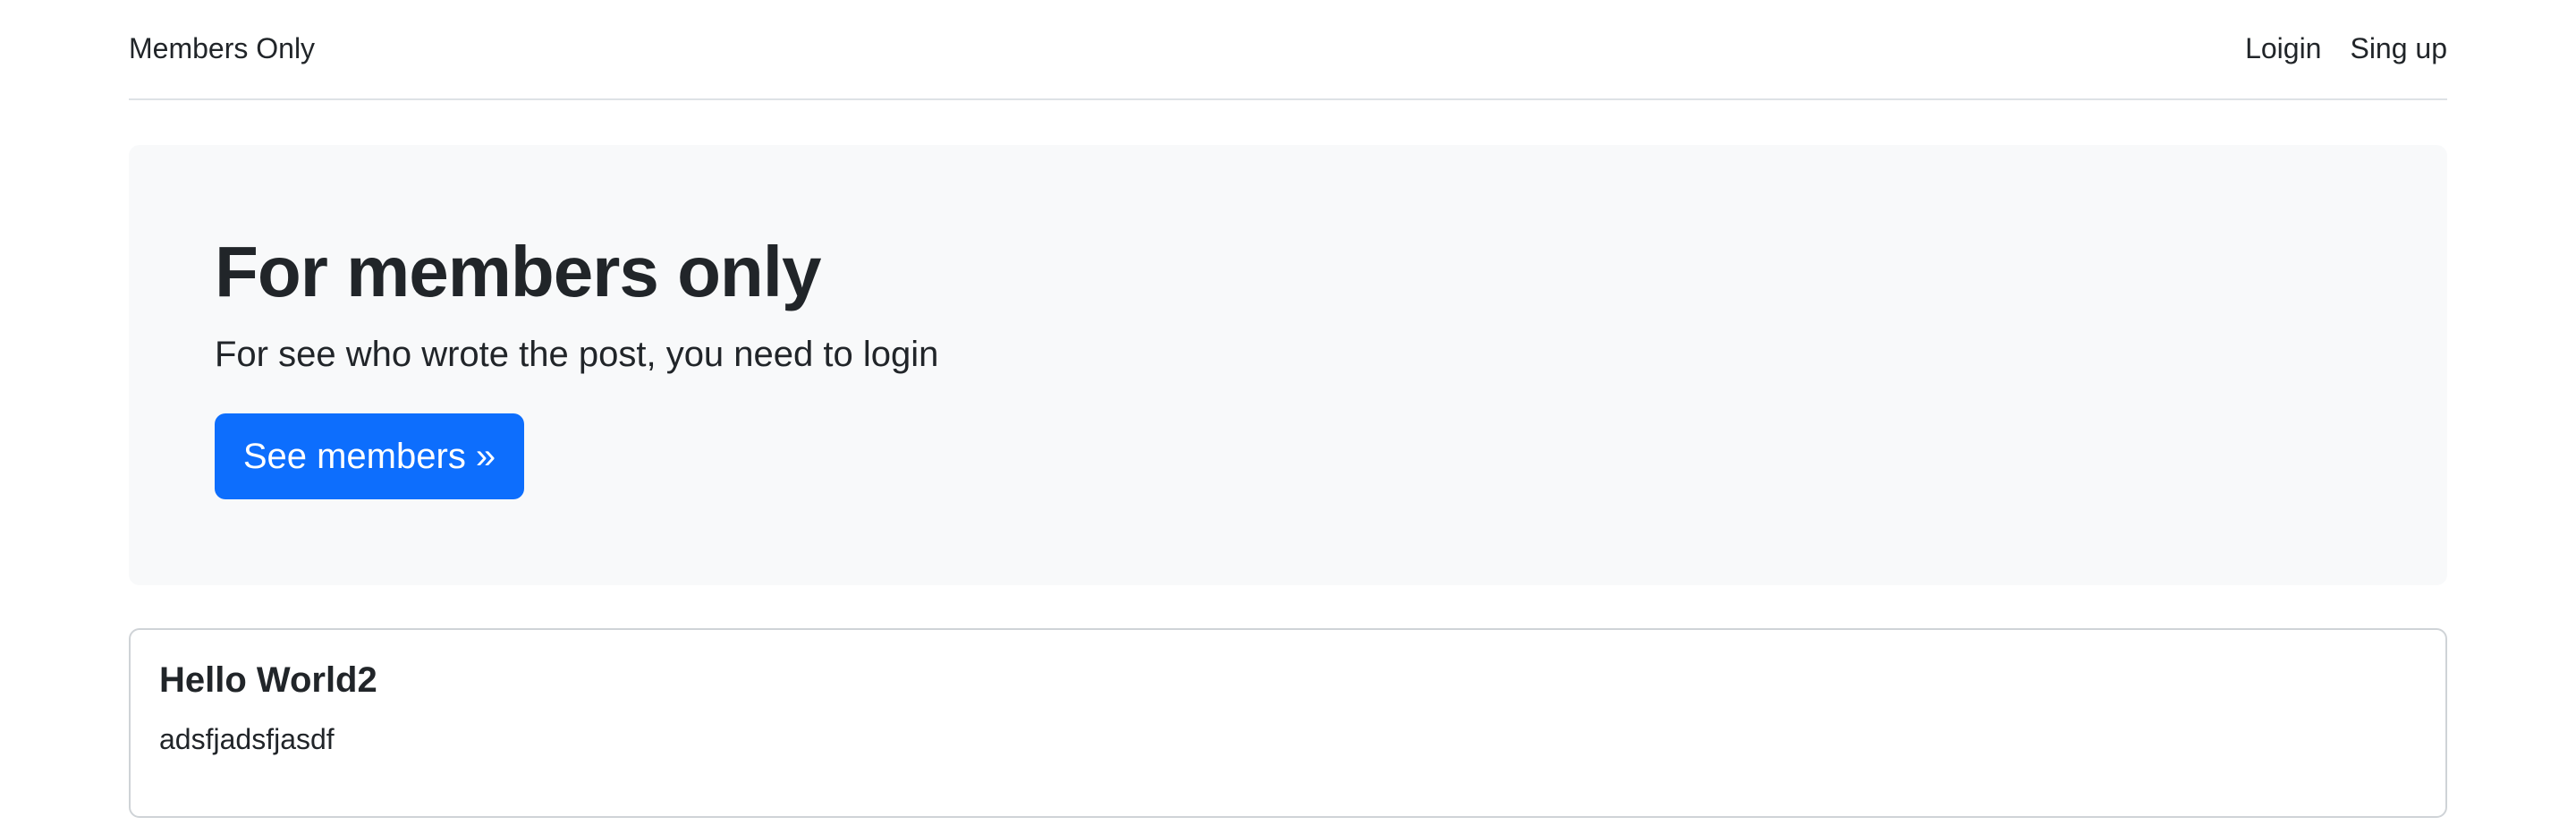  Describe the element at coordinates (1288, 50) in the screenshot. I see `site-header: Members Only Loigin Sing up` at that location.